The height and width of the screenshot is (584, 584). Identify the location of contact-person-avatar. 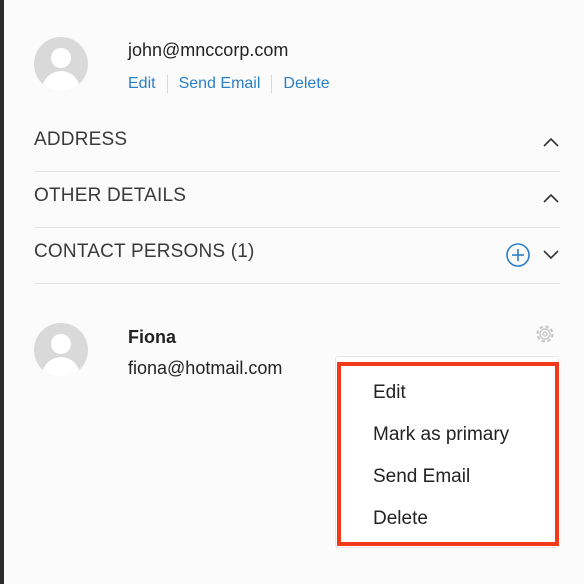
(61, 350).